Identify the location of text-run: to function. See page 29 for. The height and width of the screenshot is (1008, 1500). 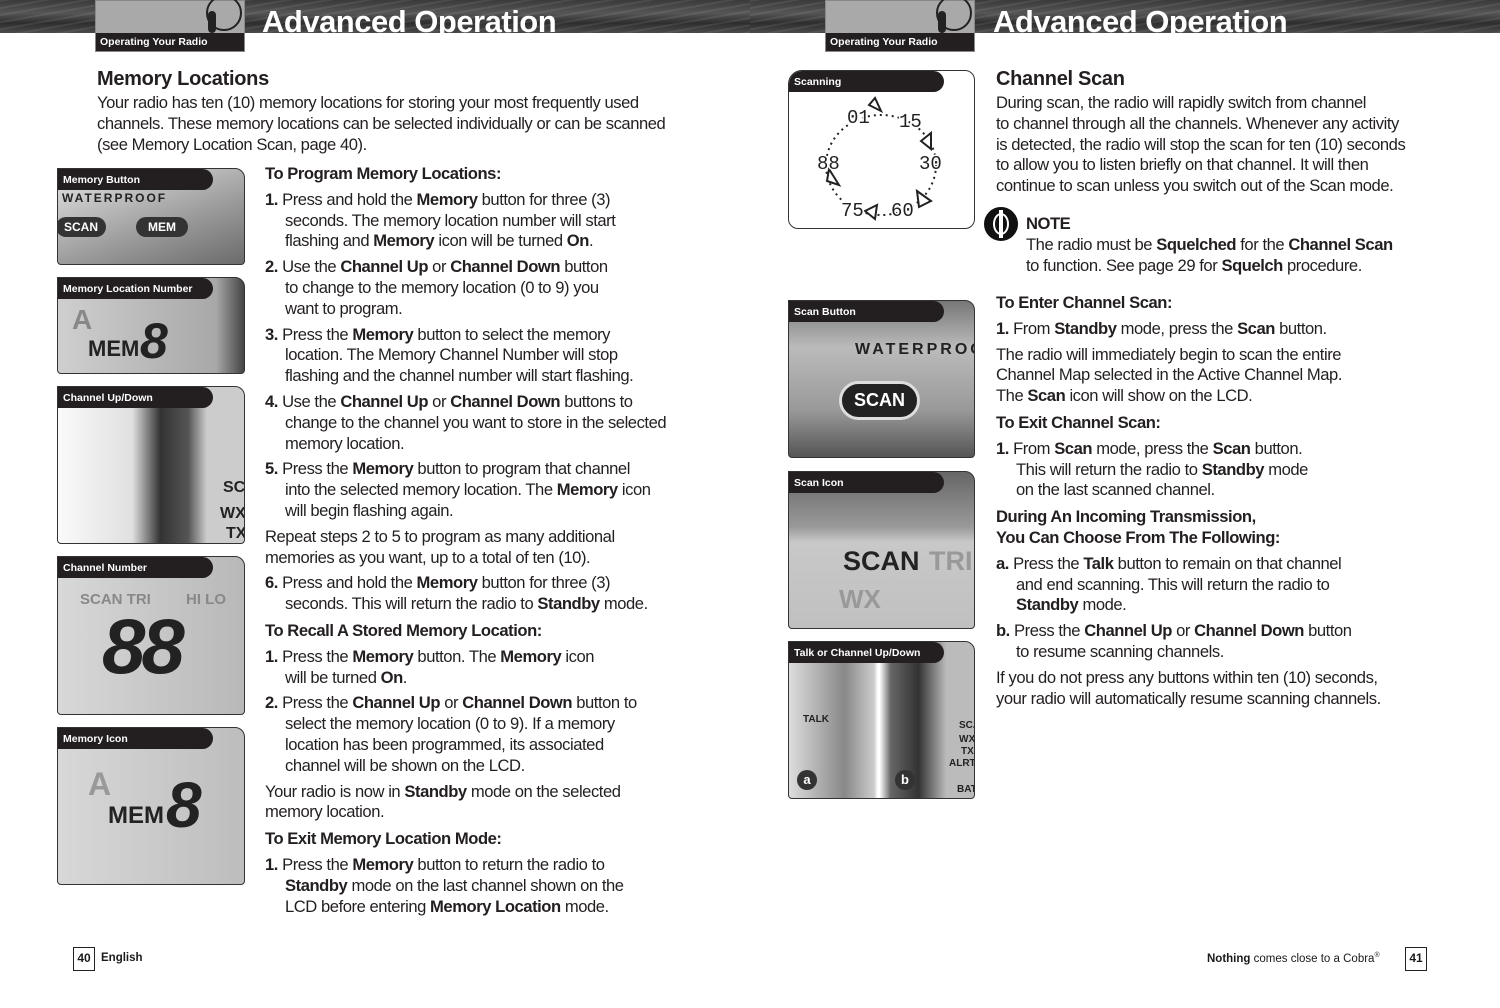
(1122, 265).